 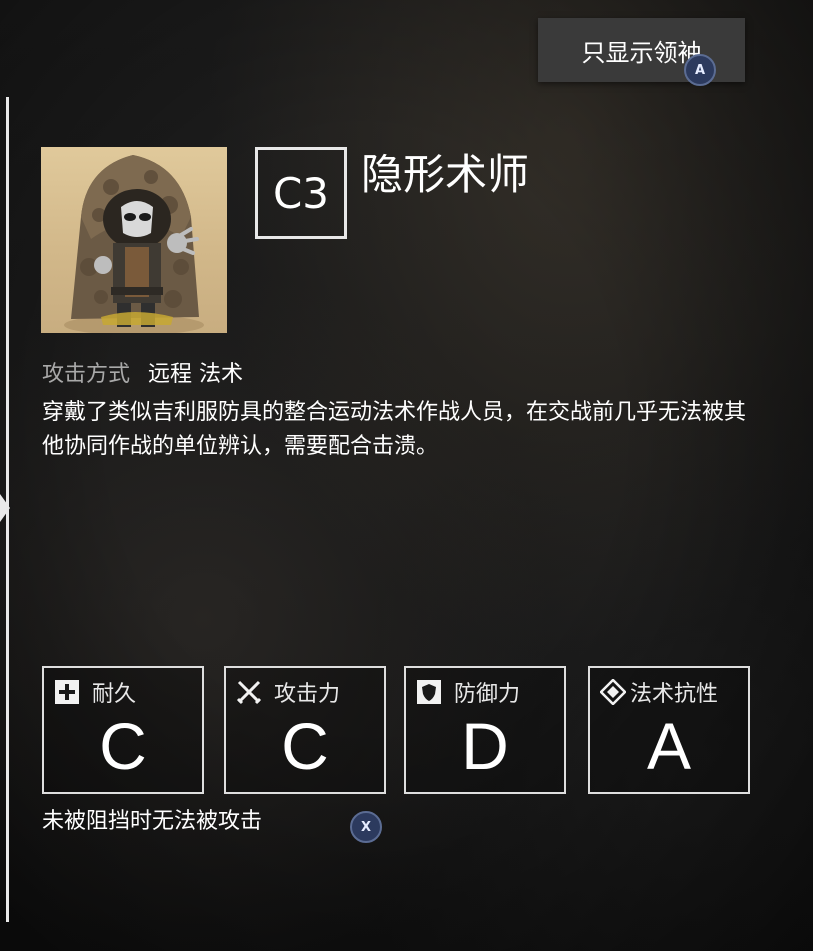 What do you see at coordinates (445, 174) in the screenshot?
I see `enemy-name: 隐形术师` at bounding box center [445, 174].